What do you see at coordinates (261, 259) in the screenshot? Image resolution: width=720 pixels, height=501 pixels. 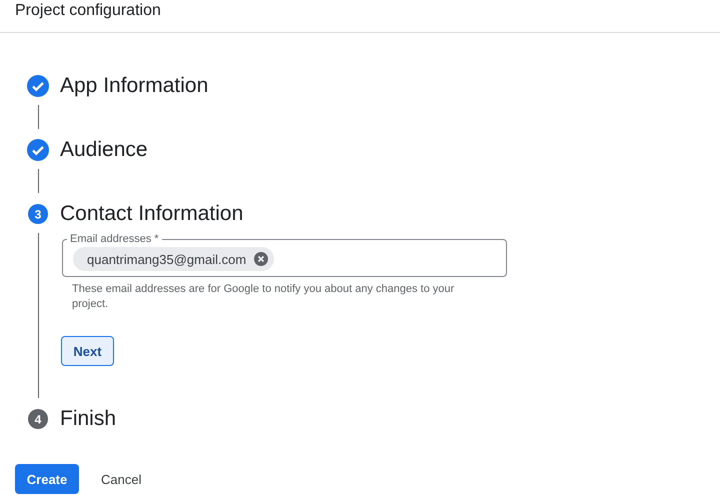 I see `remove-icon` at bounding box center [261, 259].